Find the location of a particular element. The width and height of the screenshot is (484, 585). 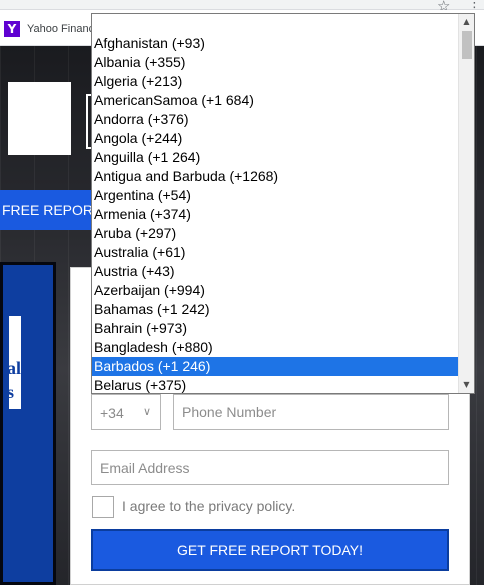

dropdown-option: AmericanSamoa (+1 684) is located at coordinates (275, 100).